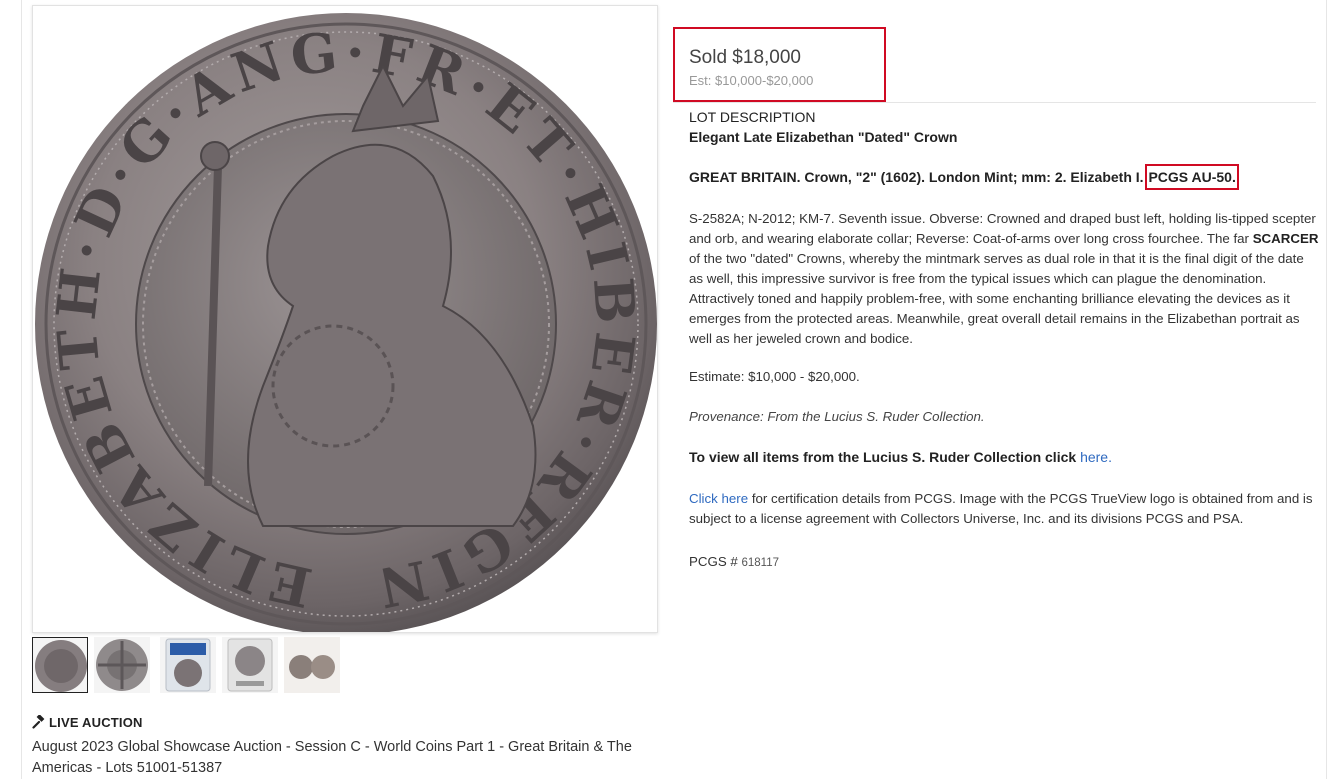 The height and width of the screenshot is (779, 1339). Describe the element at coordinates (1285, 238) in the screenshot. I see `description-emphasis: SCARCER` at that location.